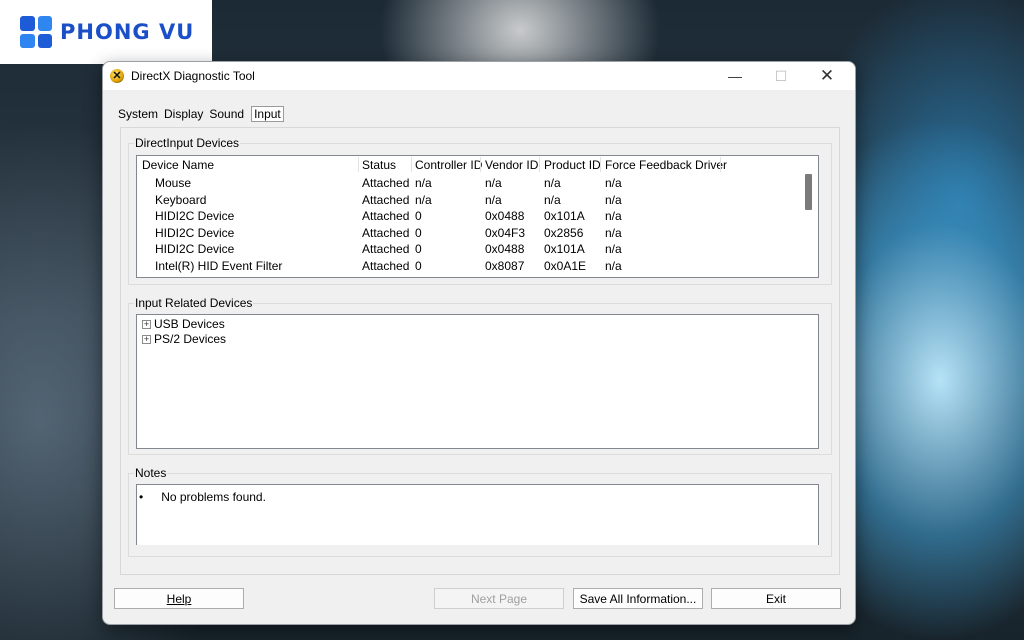 This screenshot has width=1024, height=640. I want to click on note-item: • No problems found., so click(202, 497).